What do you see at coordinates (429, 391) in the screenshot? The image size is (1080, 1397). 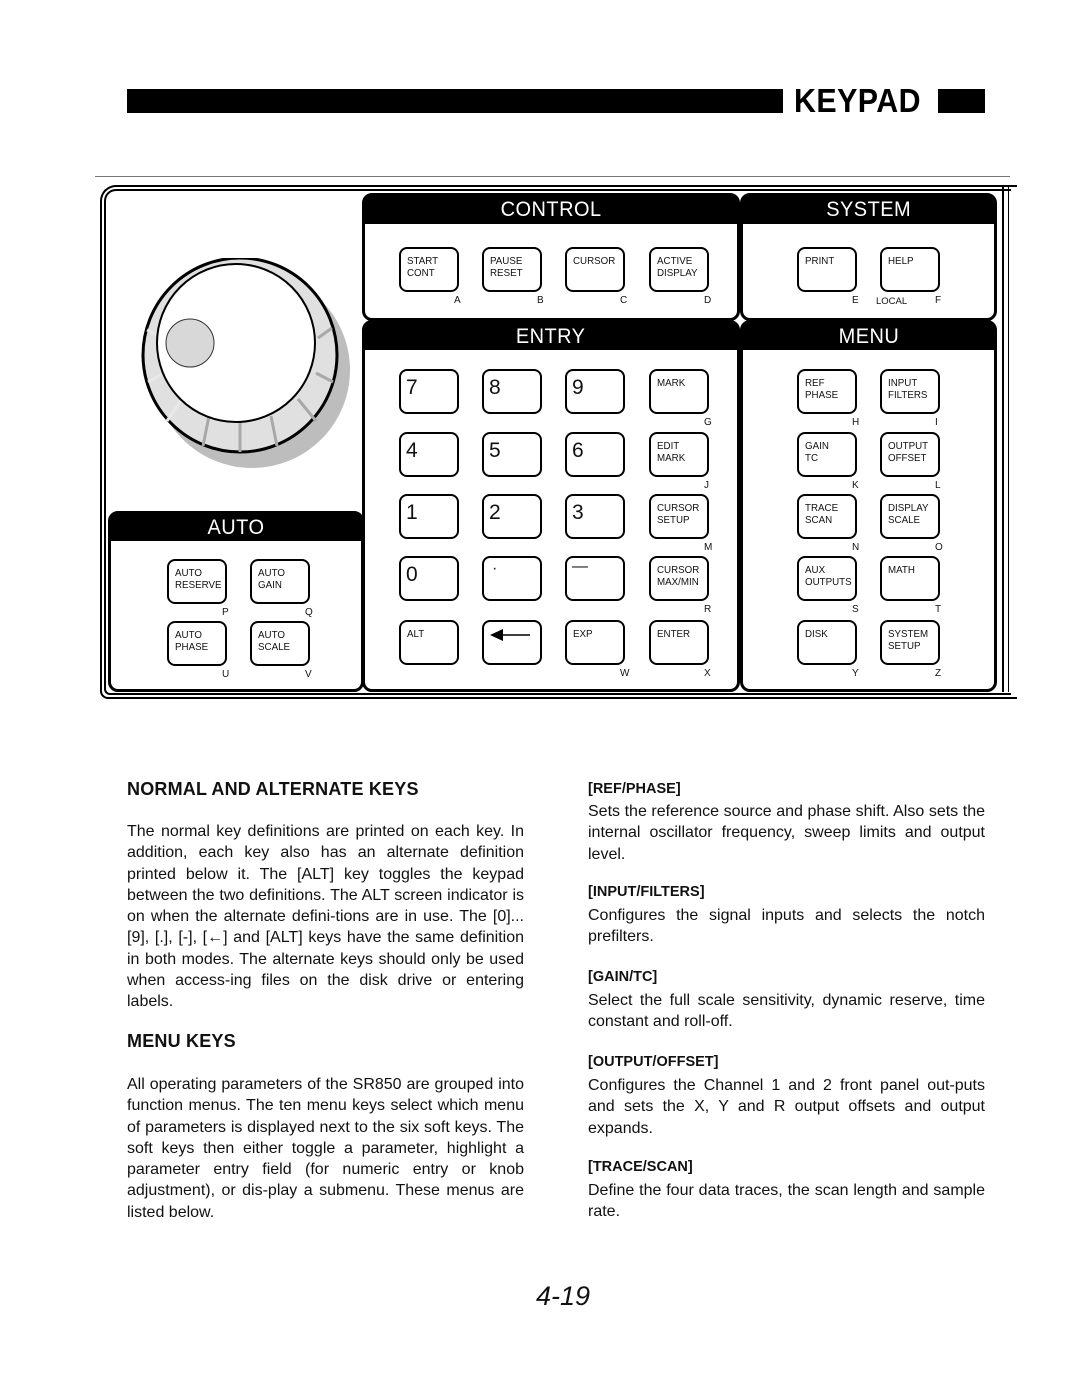 I see `7-key: 7` at bounding box center [429, 391].